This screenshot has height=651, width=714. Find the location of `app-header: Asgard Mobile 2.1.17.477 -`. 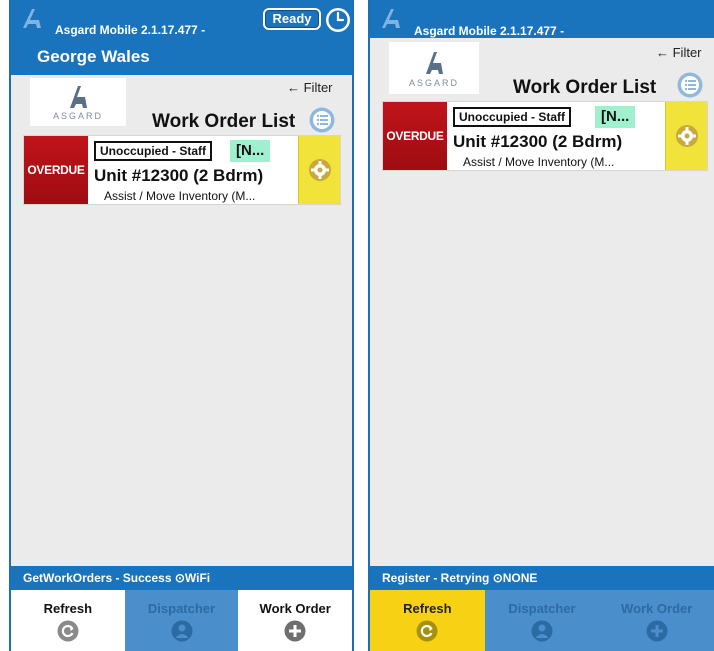

app-header: Asgard Mobile 2.1.17.477 - is located at coordinates (542, 19).